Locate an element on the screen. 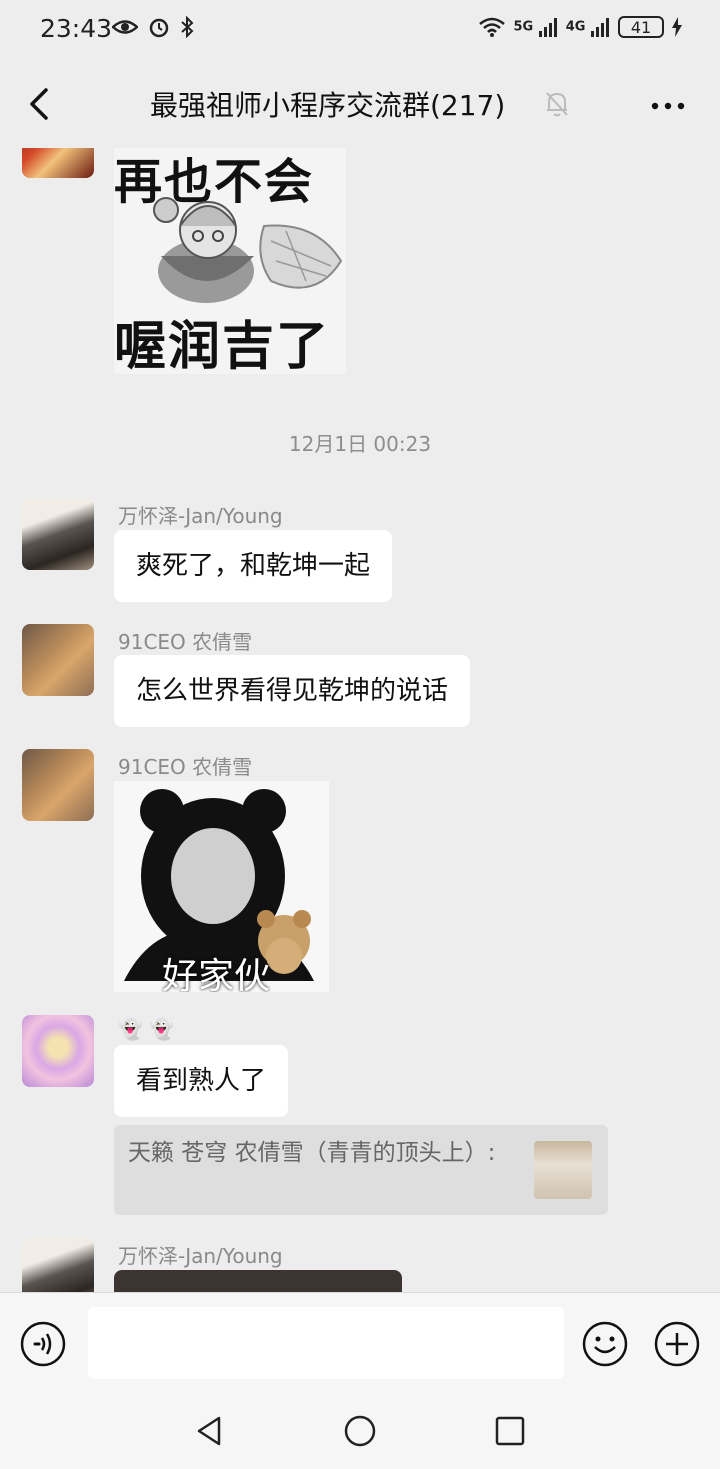 Image resolution: width=720 pixels, height=1469 pixels. quoted-message: 天籁 苍穹 农倩雪（青青的顶头上）: is located at coordinates (361, 1170).